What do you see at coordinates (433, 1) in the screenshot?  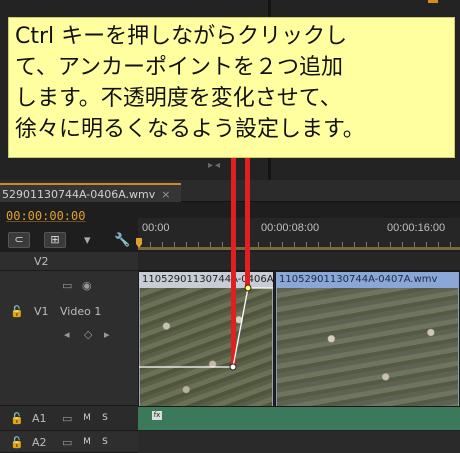 I see `panel-focus-indicator` at bounding box center [433, 1].